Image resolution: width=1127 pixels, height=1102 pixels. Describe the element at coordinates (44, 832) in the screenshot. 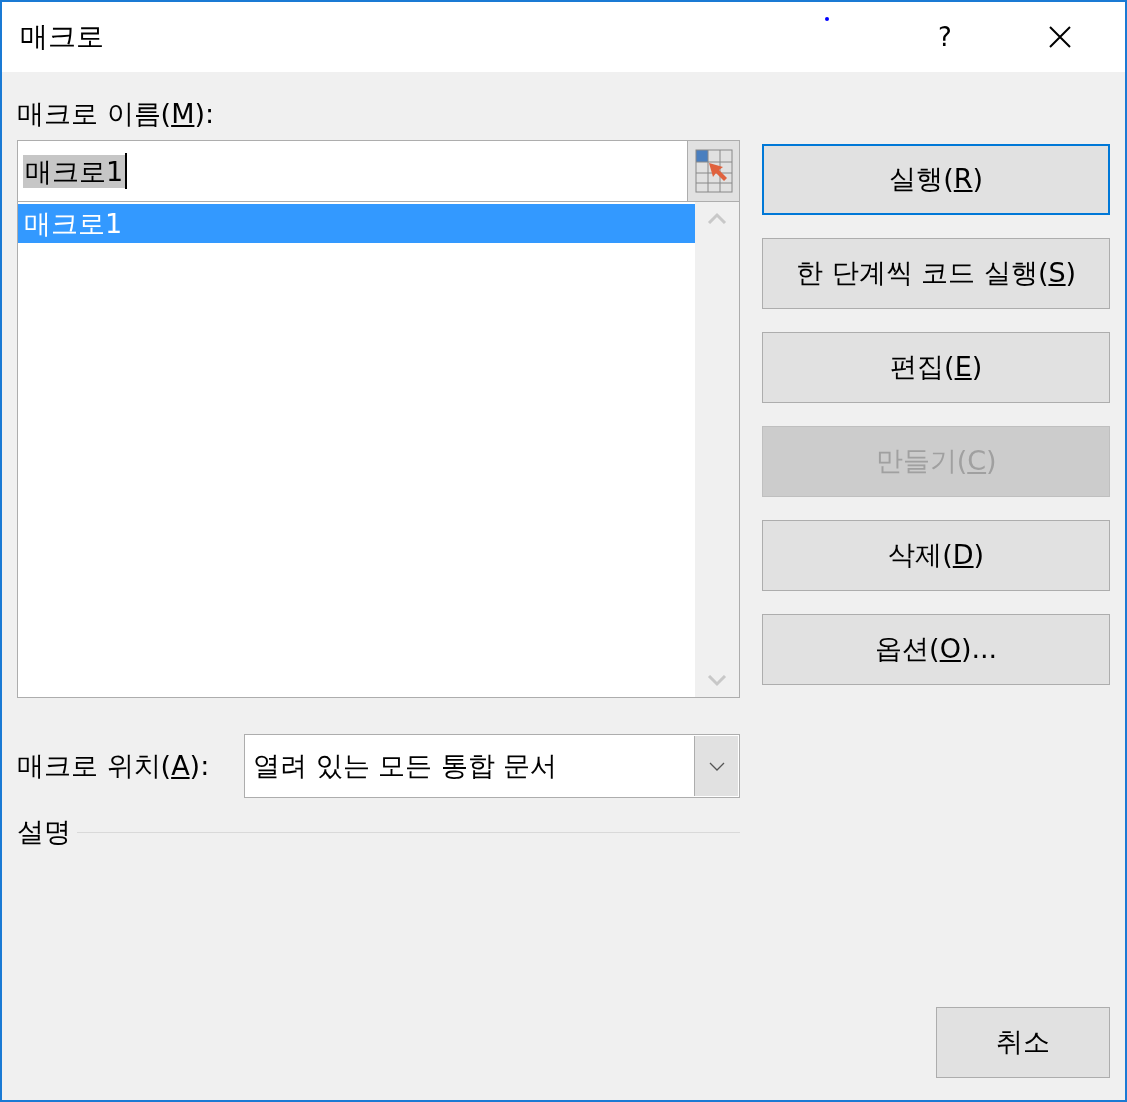

I see `description-label: 설명` at that location.